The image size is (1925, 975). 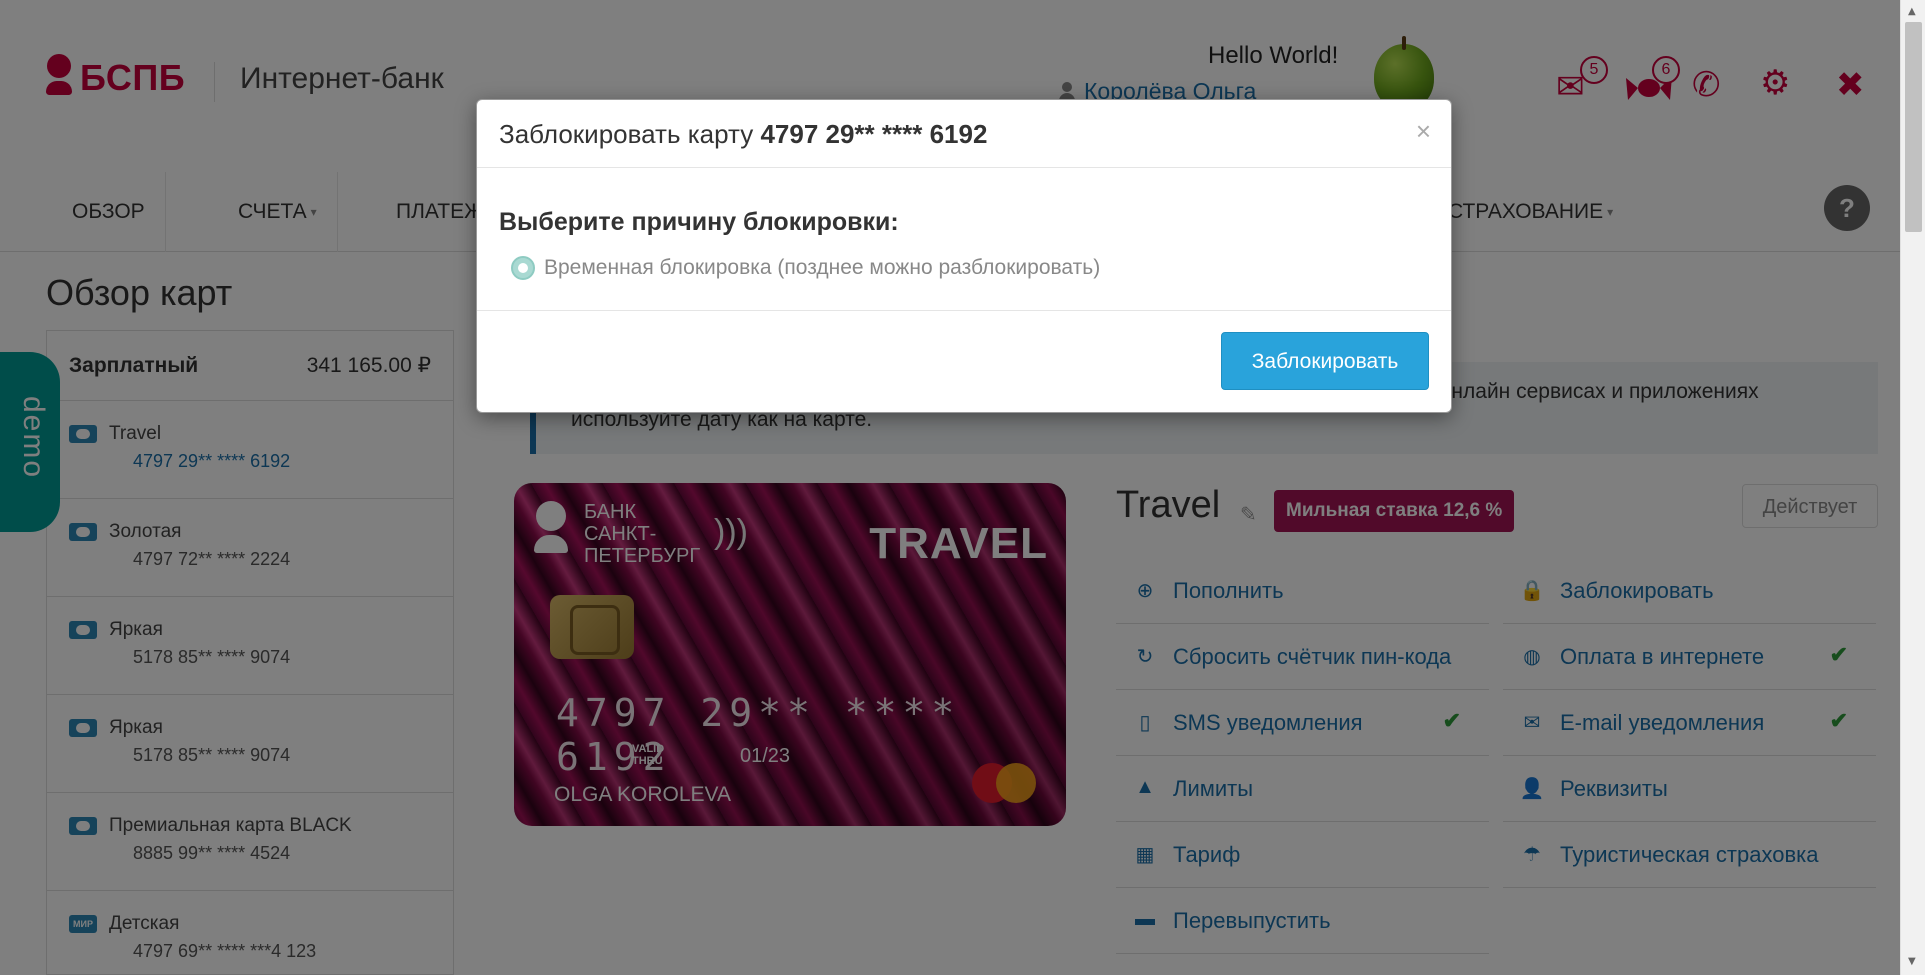 I want to click on scroll-down-icon: ▼, so click(x=1912, y=961).